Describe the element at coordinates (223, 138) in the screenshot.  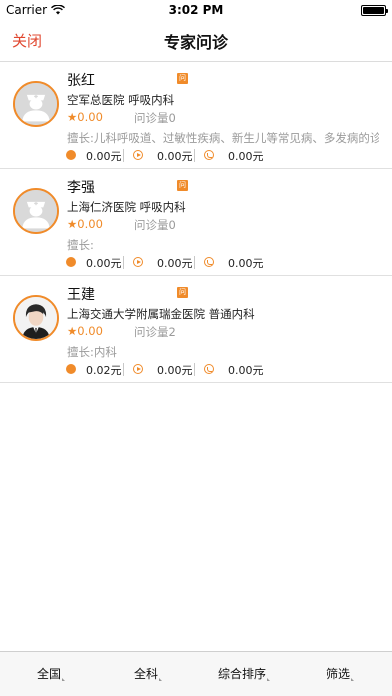
I see `doctor-specialty: 擅长:儿科呼吸道、过敏性疾病、新生儿等常见病、多发病的诊治` at that location.